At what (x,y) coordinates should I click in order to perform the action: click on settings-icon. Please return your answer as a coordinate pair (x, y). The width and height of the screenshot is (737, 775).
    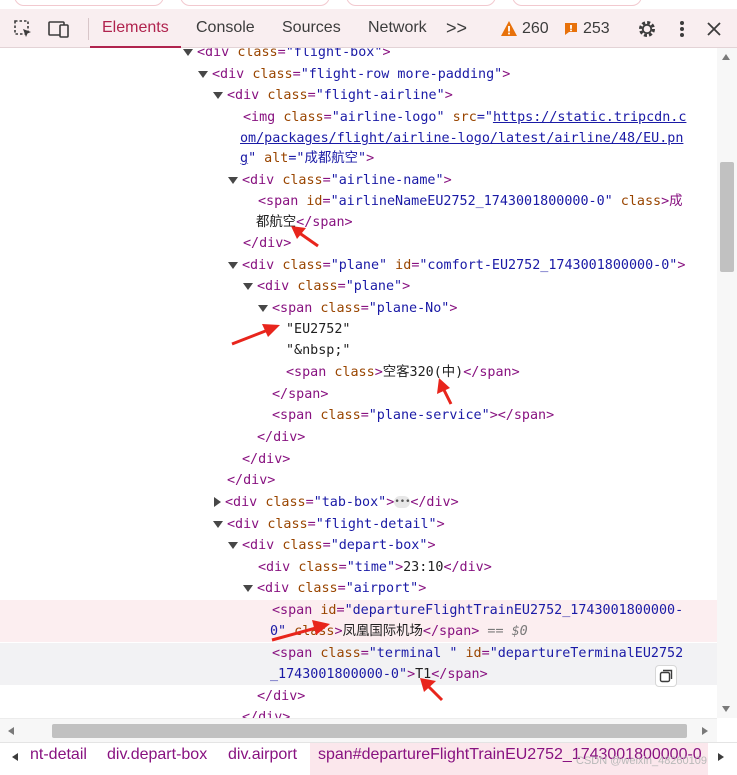
    Looking at the image, I should click on (647, 29).